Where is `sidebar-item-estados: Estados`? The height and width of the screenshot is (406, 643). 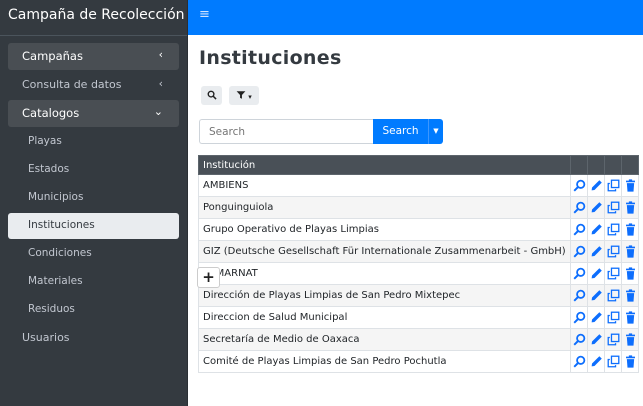 sidebar-item-estados: Estados is located at coordinates (93, 170).